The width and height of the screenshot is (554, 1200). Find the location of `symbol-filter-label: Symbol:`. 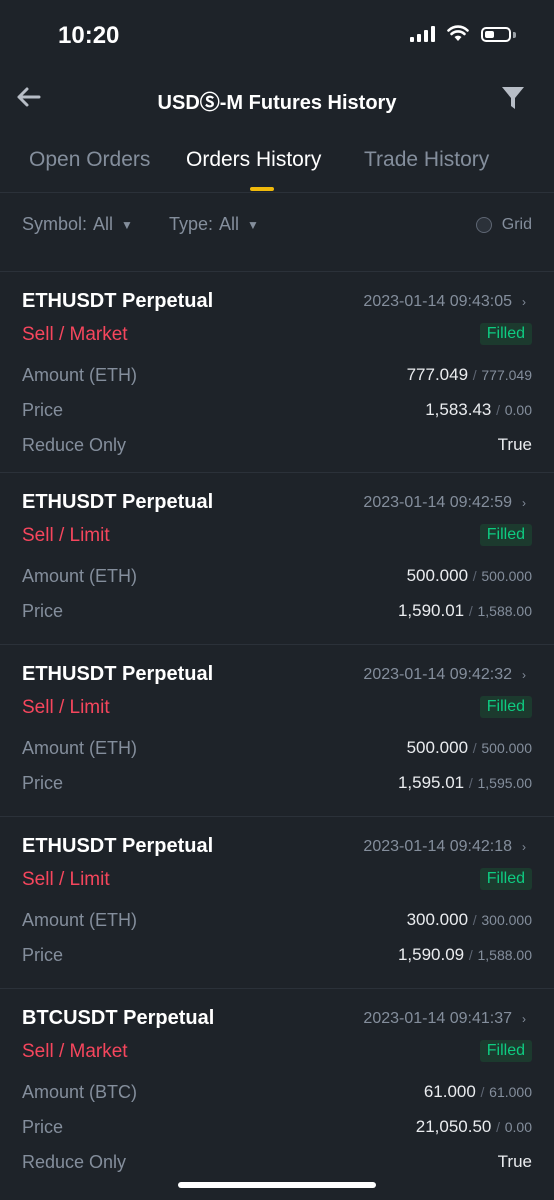

symbol-filter-label: Symbol: is located at coordinates (55, 224).